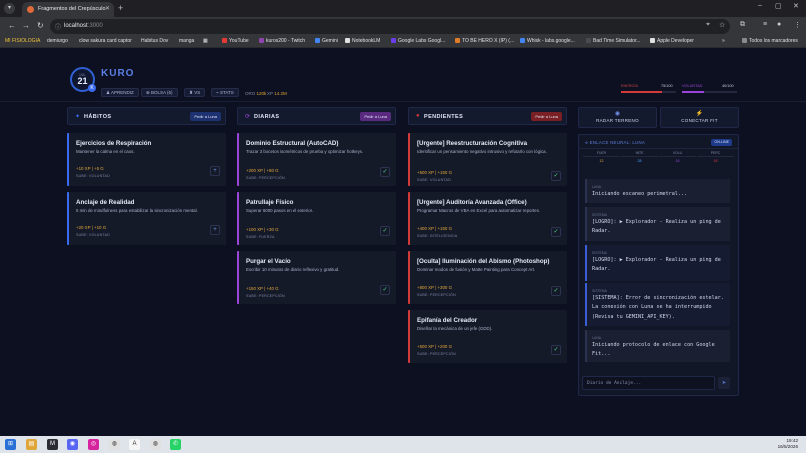  What do you see at coordinates (78, 117) in the screenshot?
I see `sparkle-icon: ✦` at bounding box center [78, 117].